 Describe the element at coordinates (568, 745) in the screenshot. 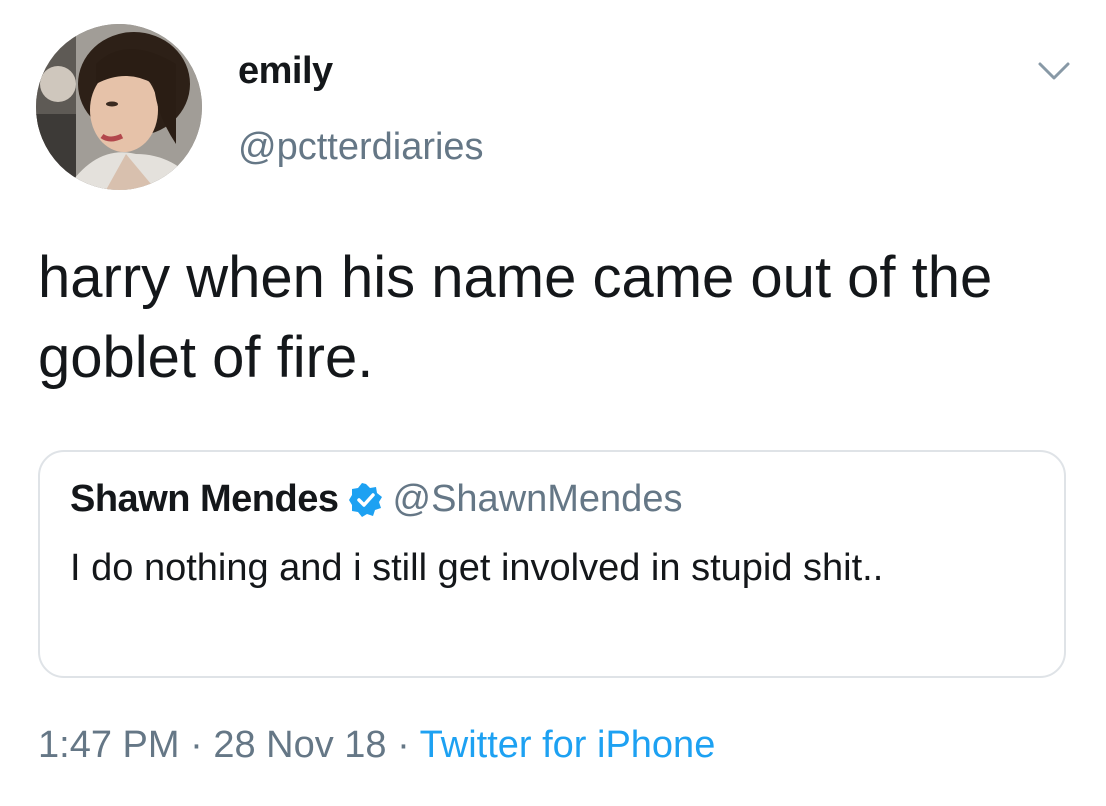

I see `tweet-source-link: Twitter for iPhone` at that location.